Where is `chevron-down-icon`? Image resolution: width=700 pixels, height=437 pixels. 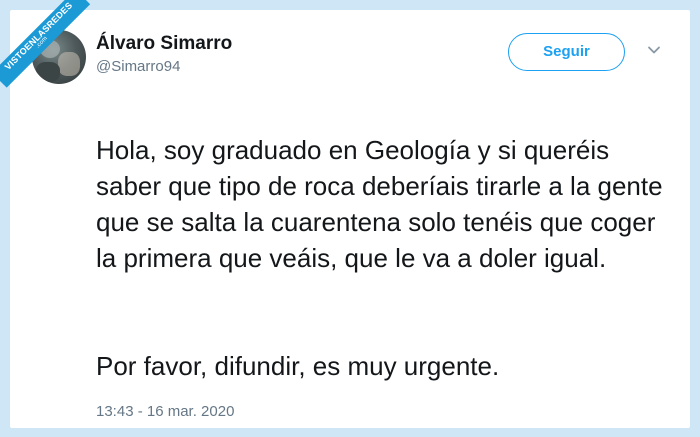
chevron-down-icon is located at coordinates (654, 50).